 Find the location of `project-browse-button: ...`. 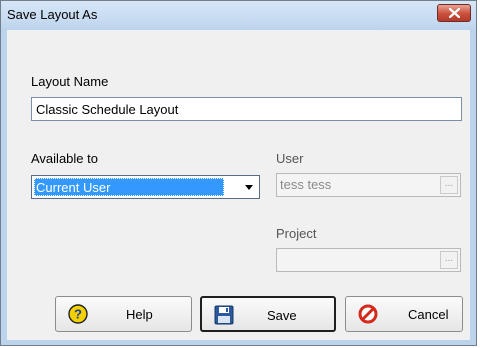

project-browse-button: ... is located at coordinates (449, 260).